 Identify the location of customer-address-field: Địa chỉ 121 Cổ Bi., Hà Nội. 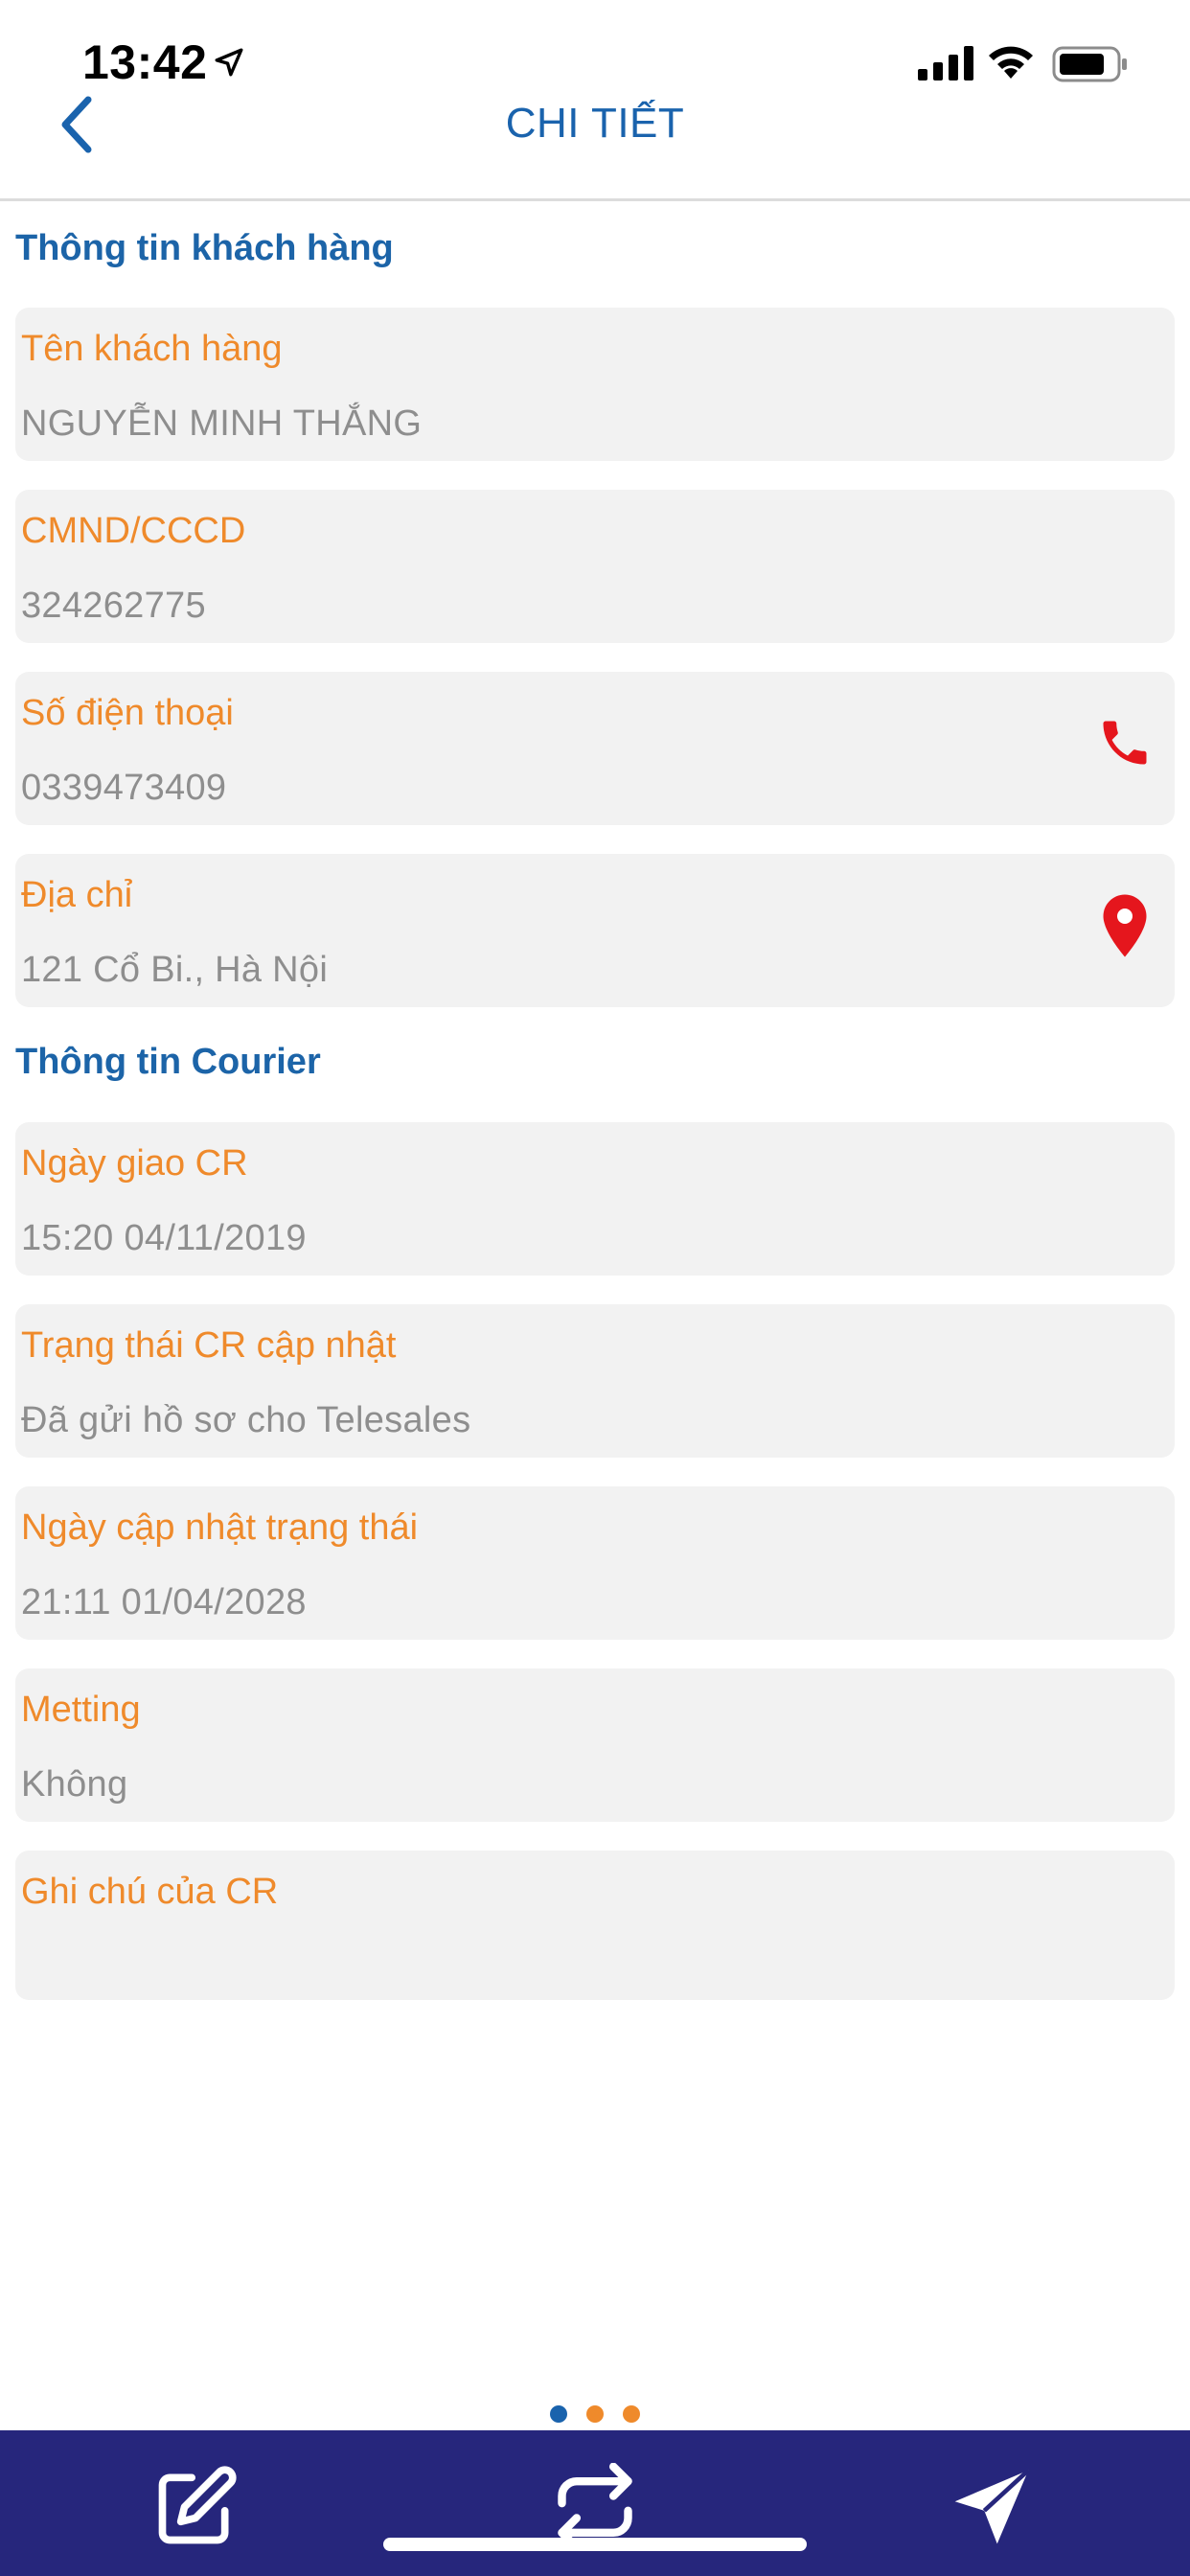
(595, 930).